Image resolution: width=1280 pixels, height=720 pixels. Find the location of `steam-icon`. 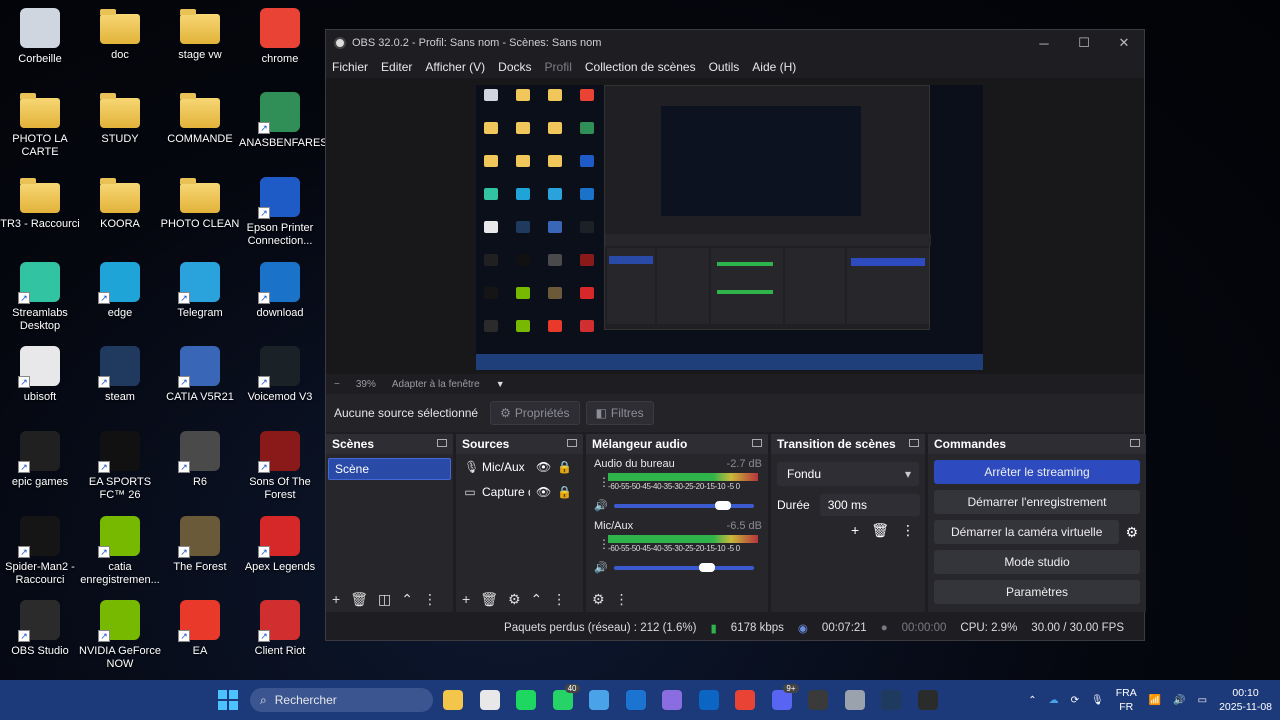

steam-icon is located at coordinates (891, 700).